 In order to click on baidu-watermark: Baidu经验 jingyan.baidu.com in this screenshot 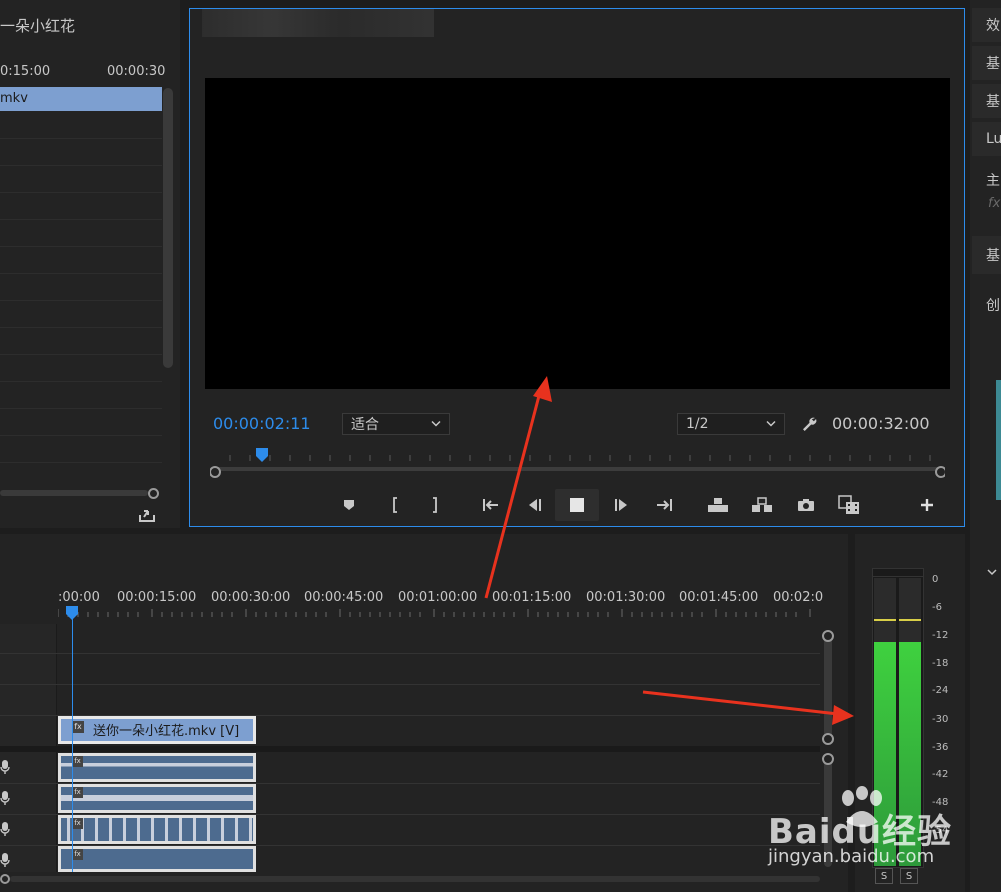, I will do `click(863, 831)`.